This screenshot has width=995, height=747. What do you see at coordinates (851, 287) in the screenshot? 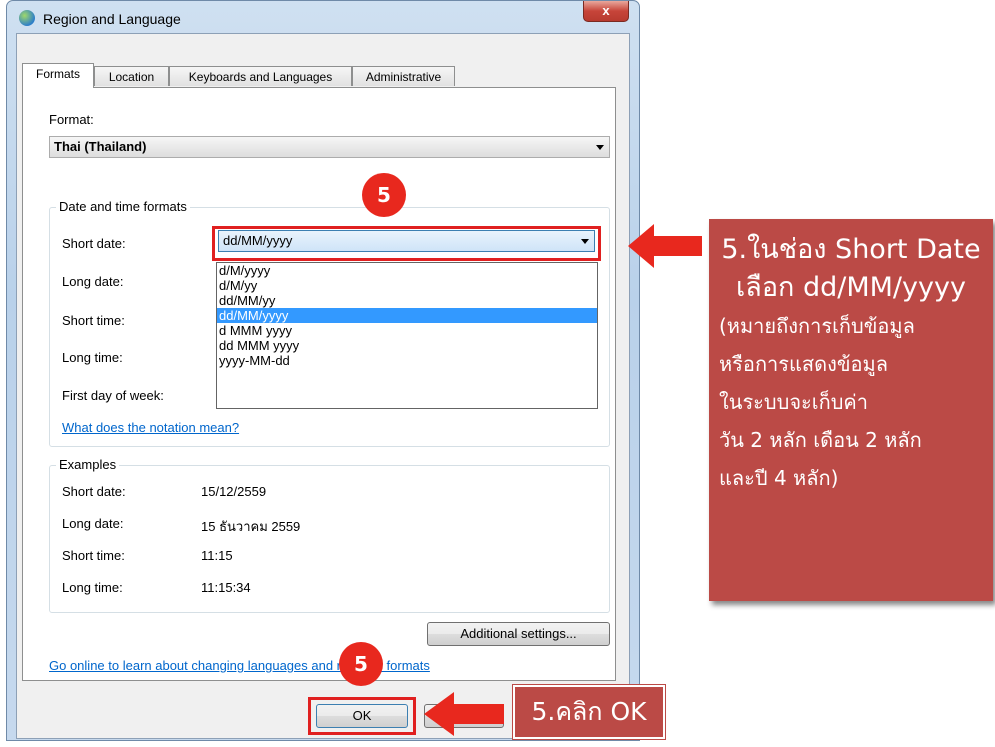
I see `callout-title-line2: เลือก dd/MM/yyyy` at bounding box center [851, 287].